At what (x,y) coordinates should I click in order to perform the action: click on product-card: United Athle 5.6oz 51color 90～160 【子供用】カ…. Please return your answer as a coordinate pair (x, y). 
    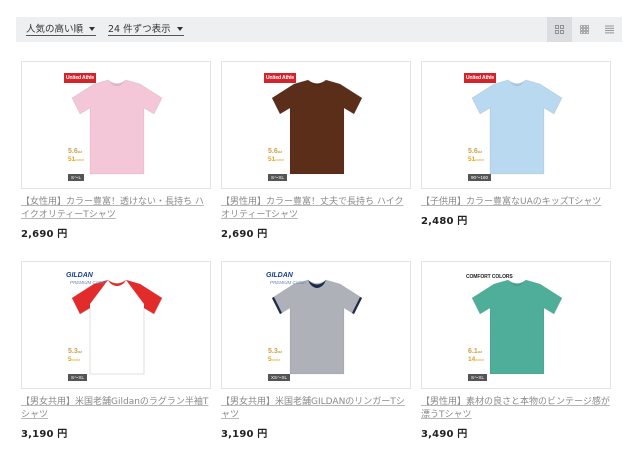
    Looking at the image, I should click on (516, 144).